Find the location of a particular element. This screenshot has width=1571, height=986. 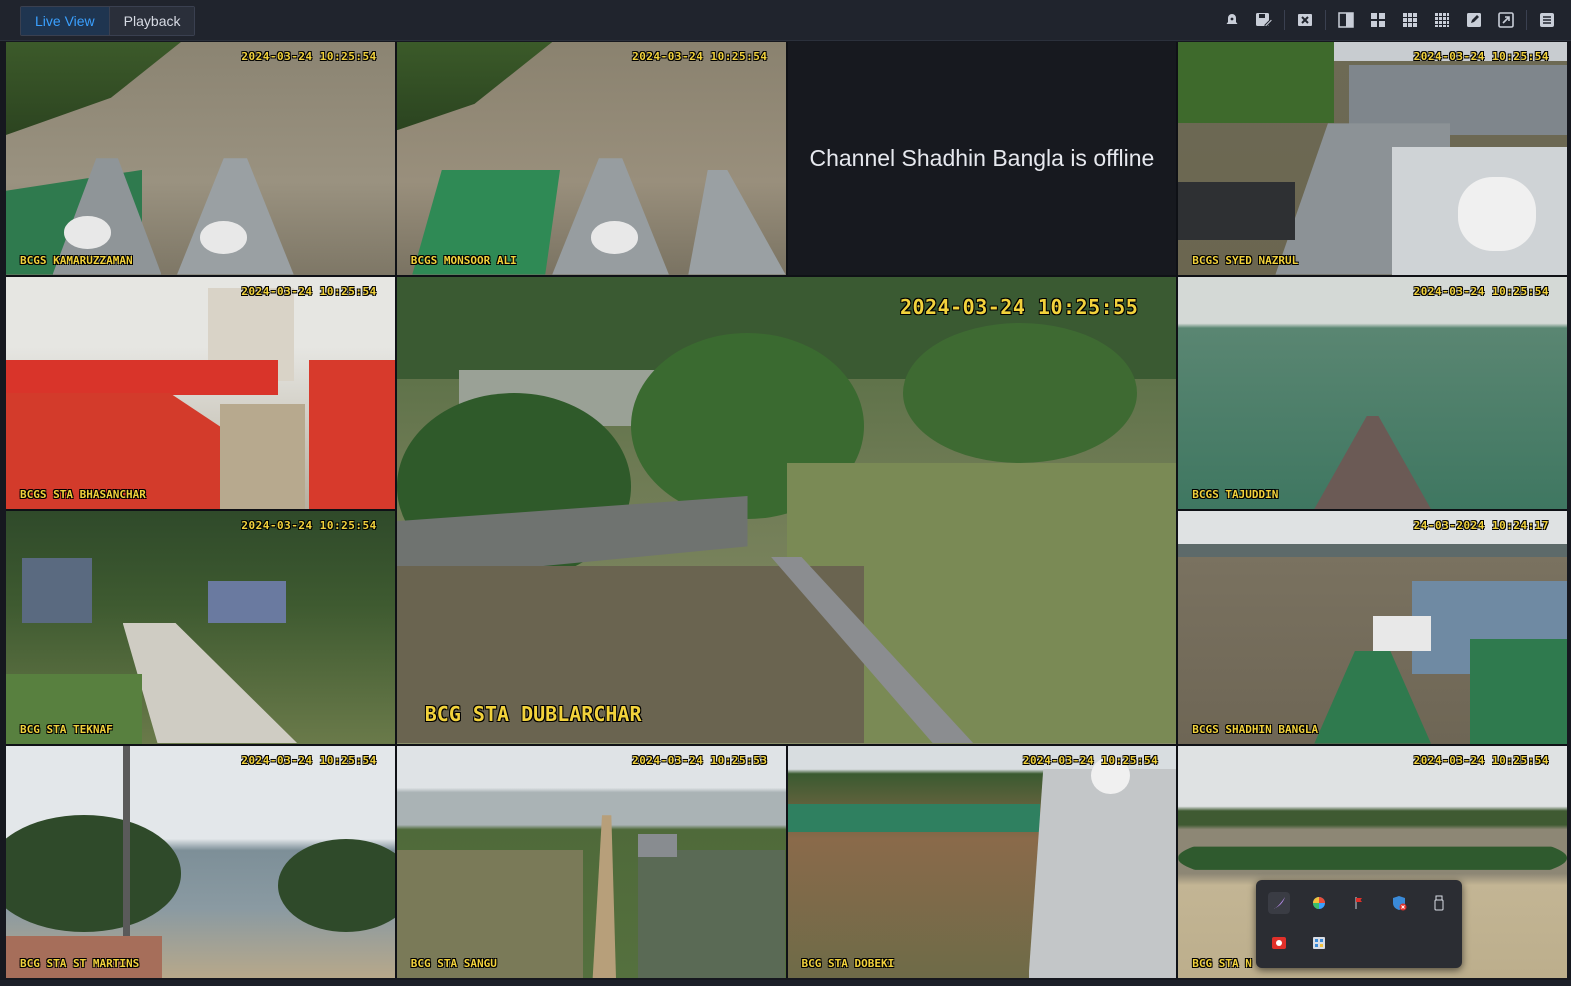

camera-tile-selected: 2024-03-24 10:25:54 BCG STA TEKNAF is located at coordinates (200, 627).